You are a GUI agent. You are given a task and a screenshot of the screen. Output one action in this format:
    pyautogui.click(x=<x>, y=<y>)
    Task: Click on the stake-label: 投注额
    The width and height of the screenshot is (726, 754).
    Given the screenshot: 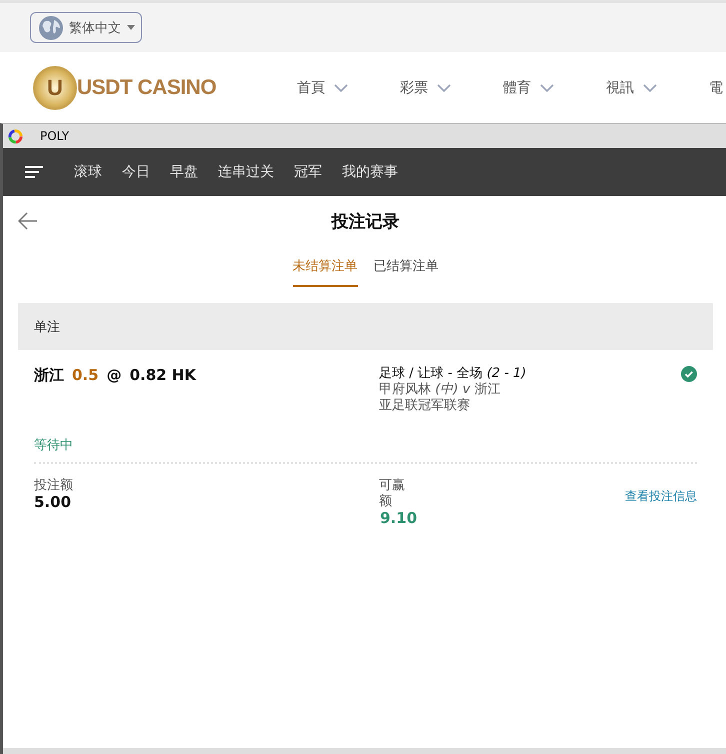 What is the action you would take?
    pyautogui.click(x=54, y=486)
    